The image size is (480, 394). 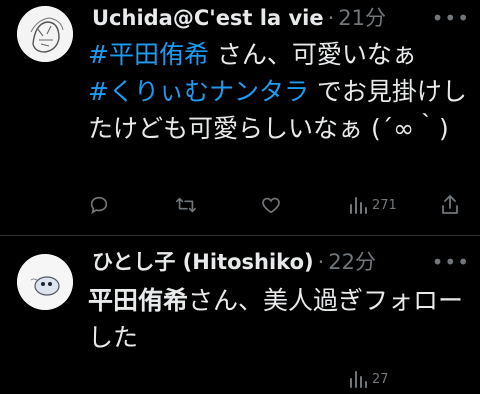 I want to click on retweet-button, so click(x=186, y=205).